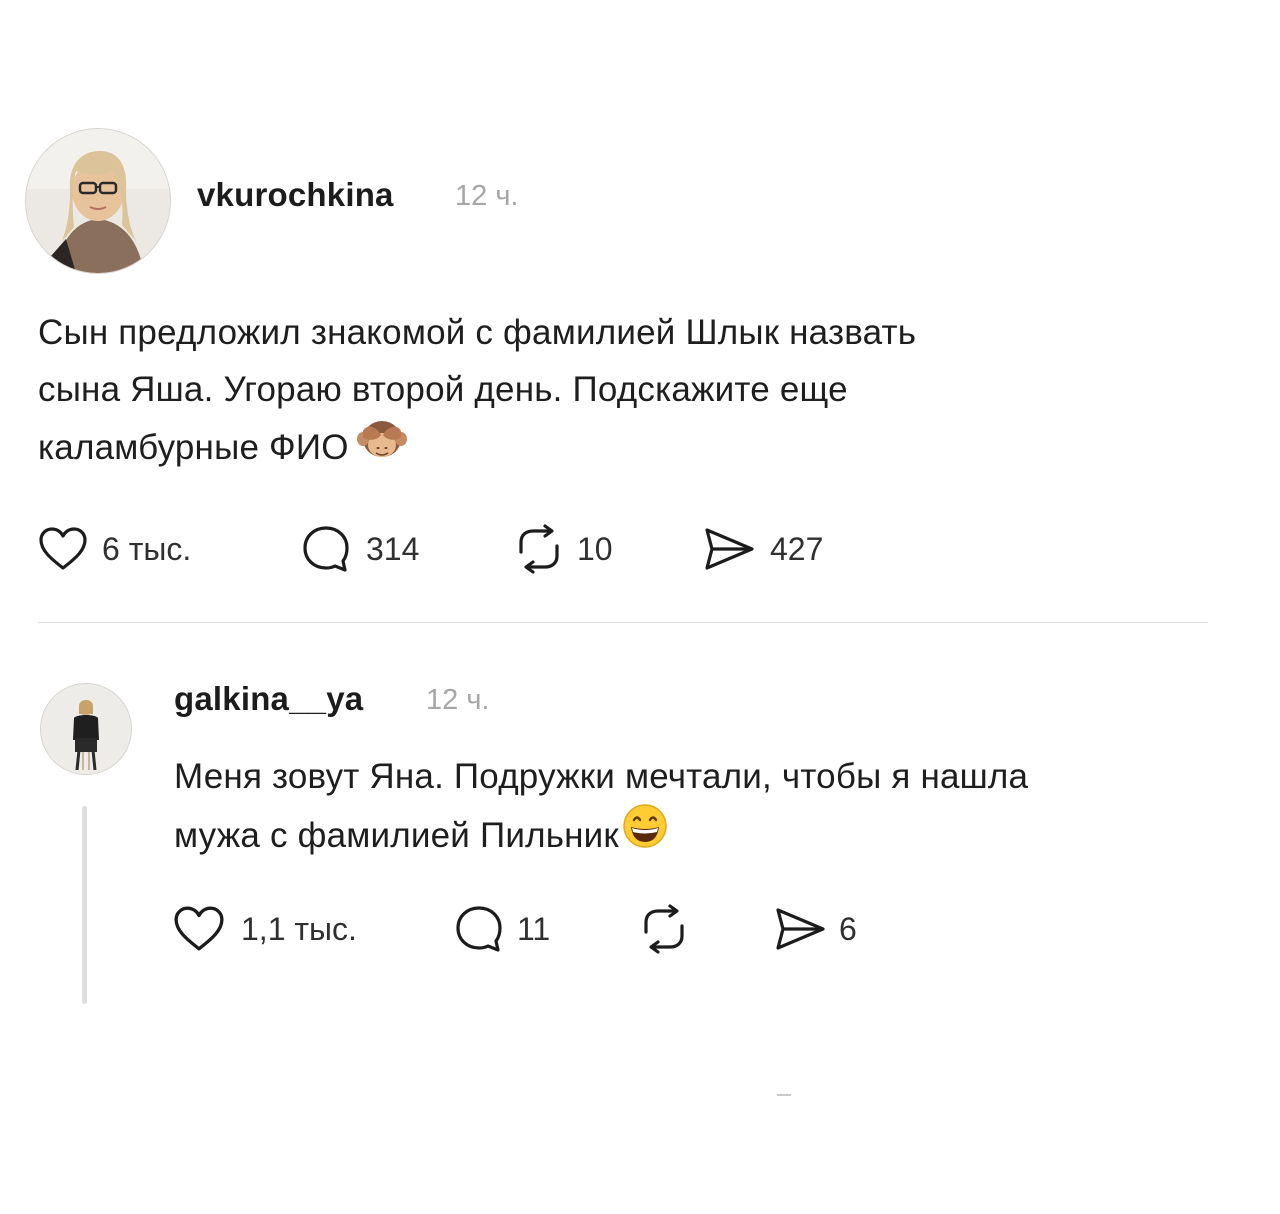  What do you see at coordinates (299, 928) in the screenshot?
I see `like-count: 1,1 тыс.` at bounding box center [299, 928].